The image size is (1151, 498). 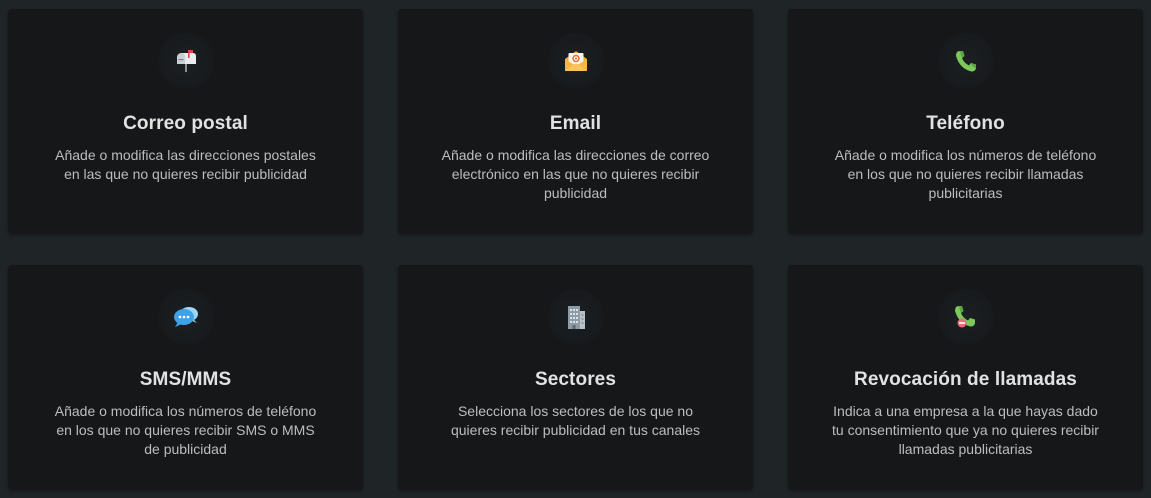 I want to click on card-title: Revocación de llamadas, so click(x=965, y=379).